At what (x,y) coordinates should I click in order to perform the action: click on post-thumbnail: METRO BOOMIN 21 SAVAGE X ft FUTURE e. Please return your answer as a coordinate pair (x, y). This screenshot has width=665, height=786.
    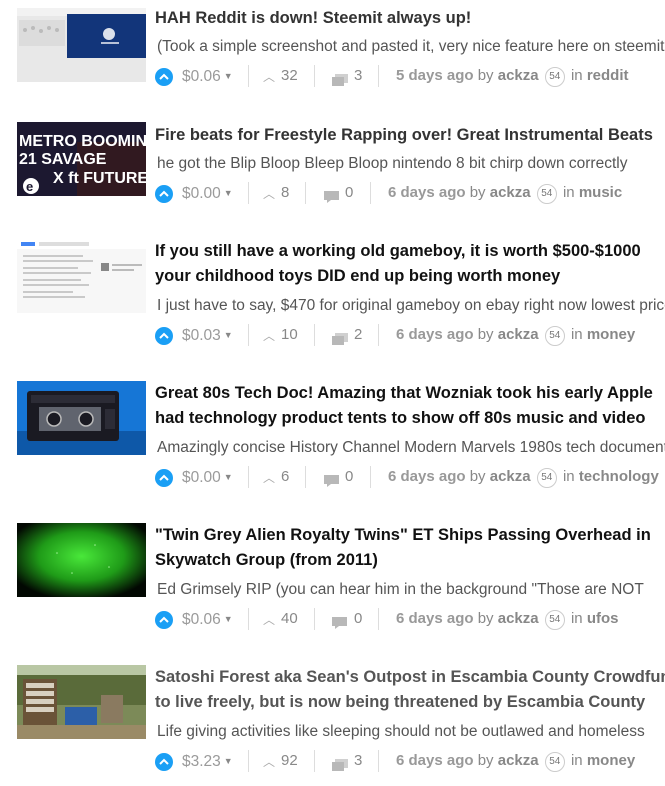
    Looking at the image, I should click on (81, 159).